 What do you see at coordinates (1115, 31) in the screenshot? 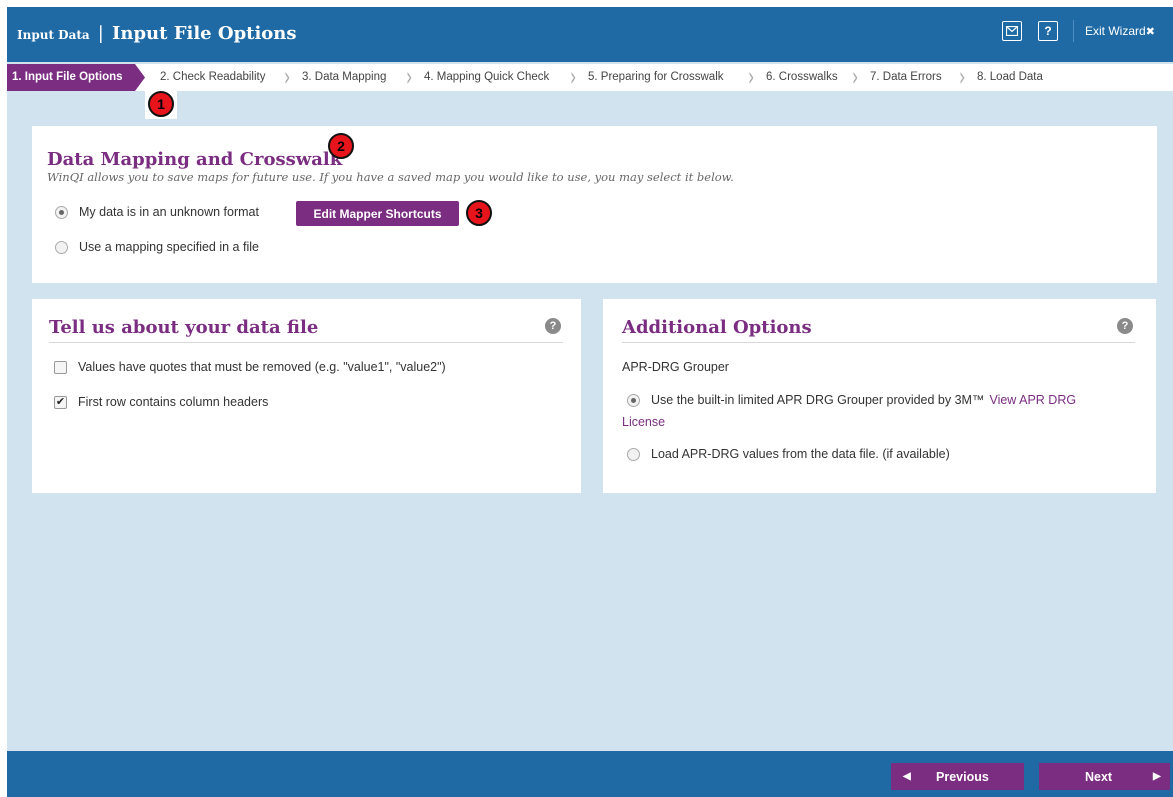
I see `exit-wizard-label: Exit Wizard` at bounding box center [1115, 31].